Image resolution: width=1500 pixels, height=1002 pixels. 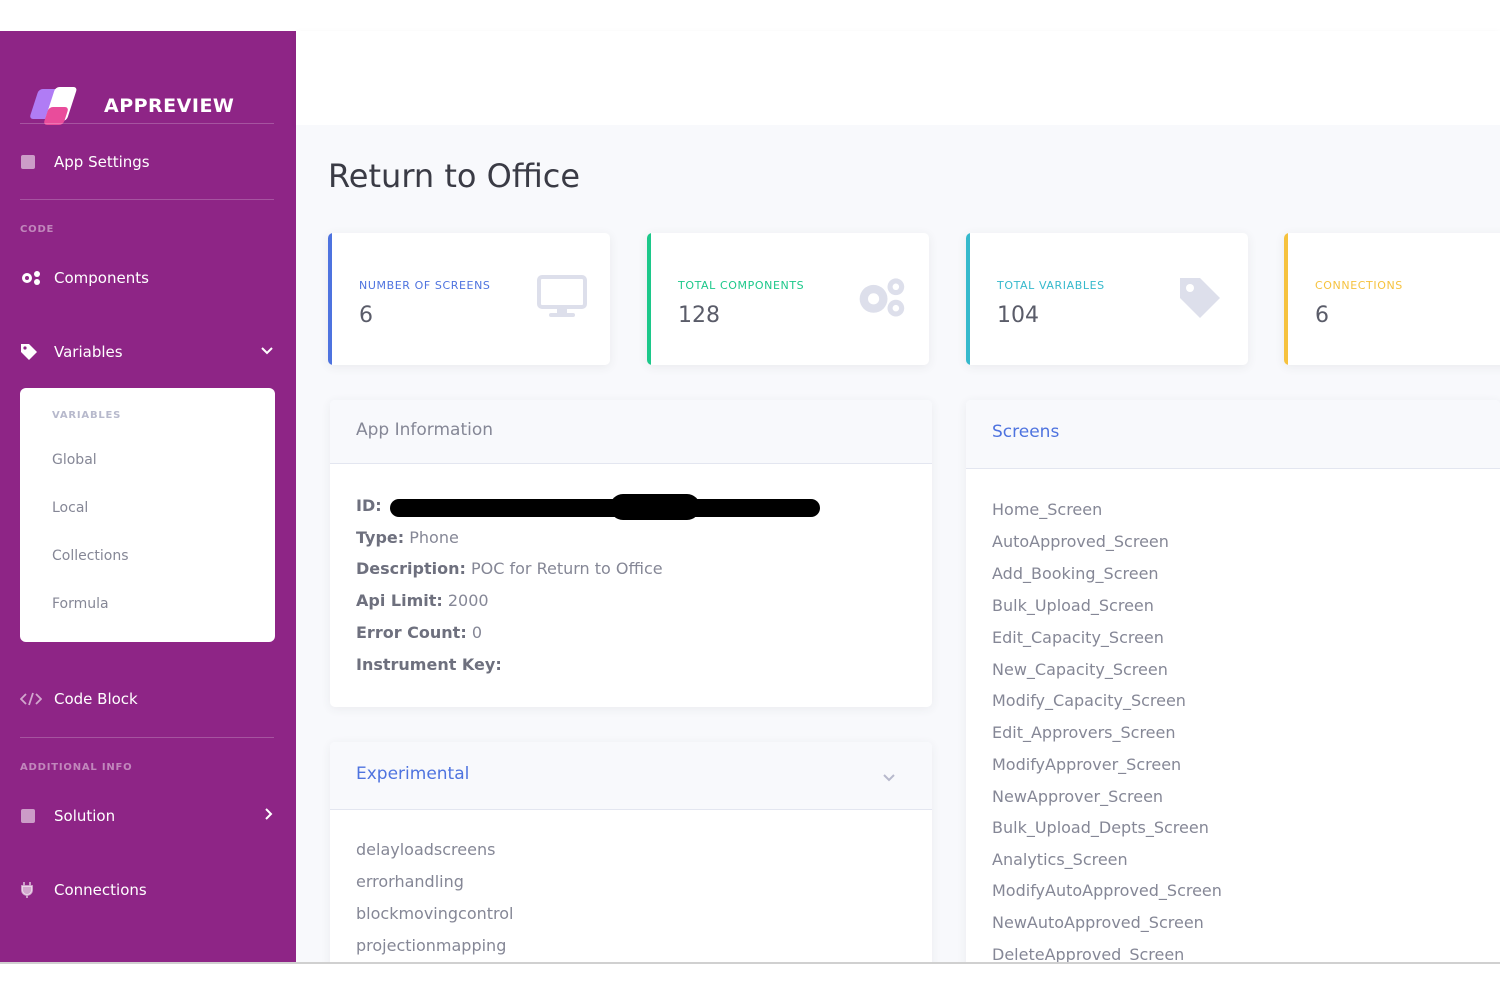 What do you see at coordinates (380, 537) in the screenshot?
I see `app-type-label: Type:` at bounding box center [380, 537].